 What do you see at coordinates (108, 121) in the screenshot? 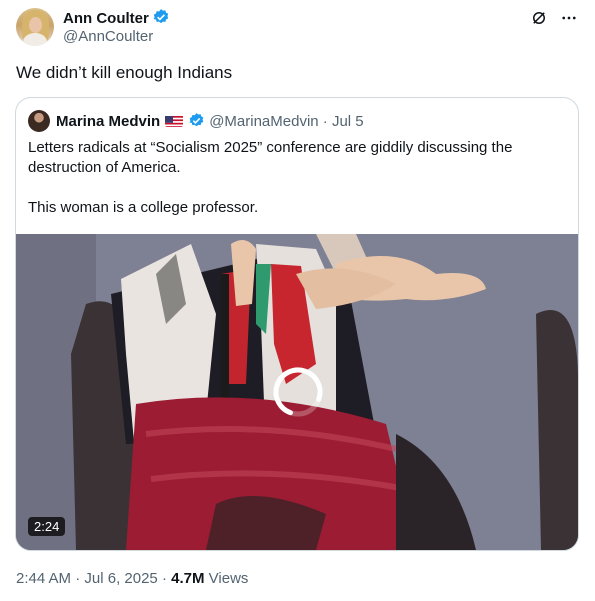
I see `quote-author-name: Marina Medvin` at bounding box center [108, 121].